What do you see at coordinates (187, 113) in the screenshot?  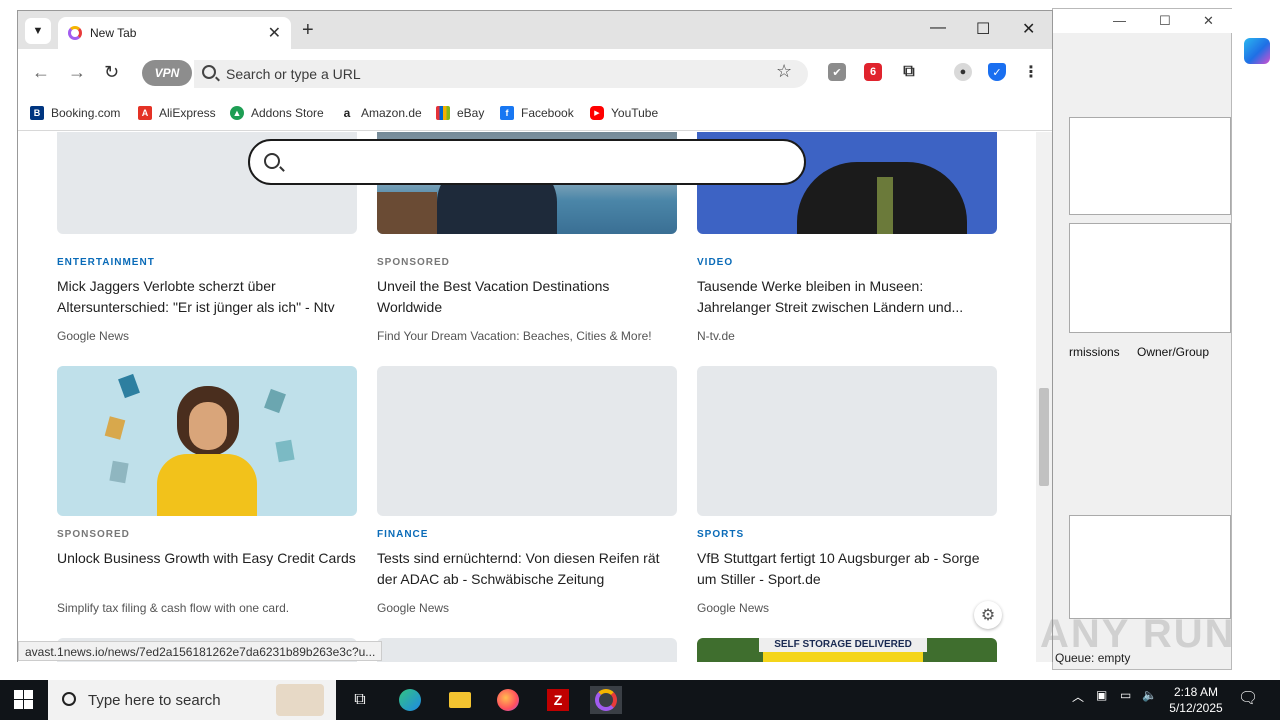 I see `bookmark-label: AliExpress` at bounding box center [187, 113].